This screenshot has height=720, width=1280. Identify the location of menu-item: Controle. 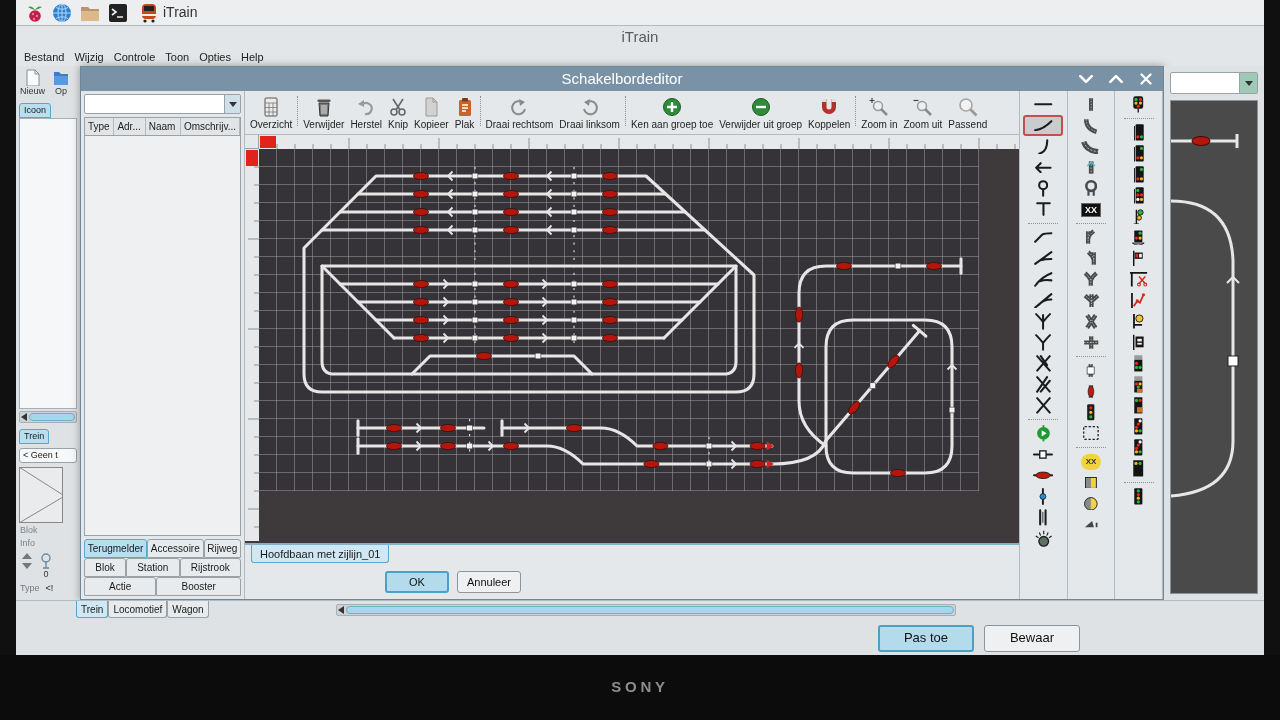
(134, 57).